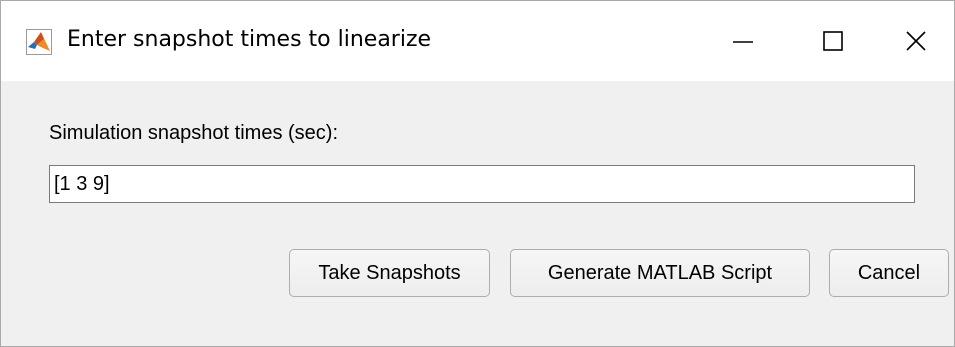  I want to click on close-button, so click(916, 41).